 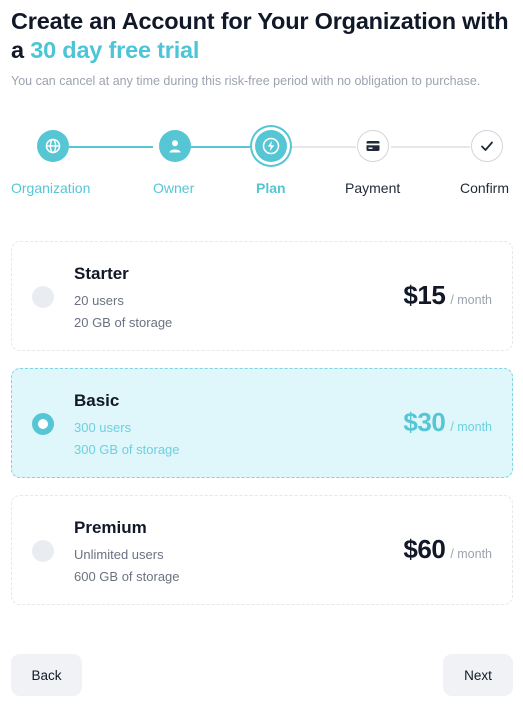 What do you see at coordinates (103, 427) in the screenshot?
I see `plan-users: 300 users` at bounding box center [103, 427].